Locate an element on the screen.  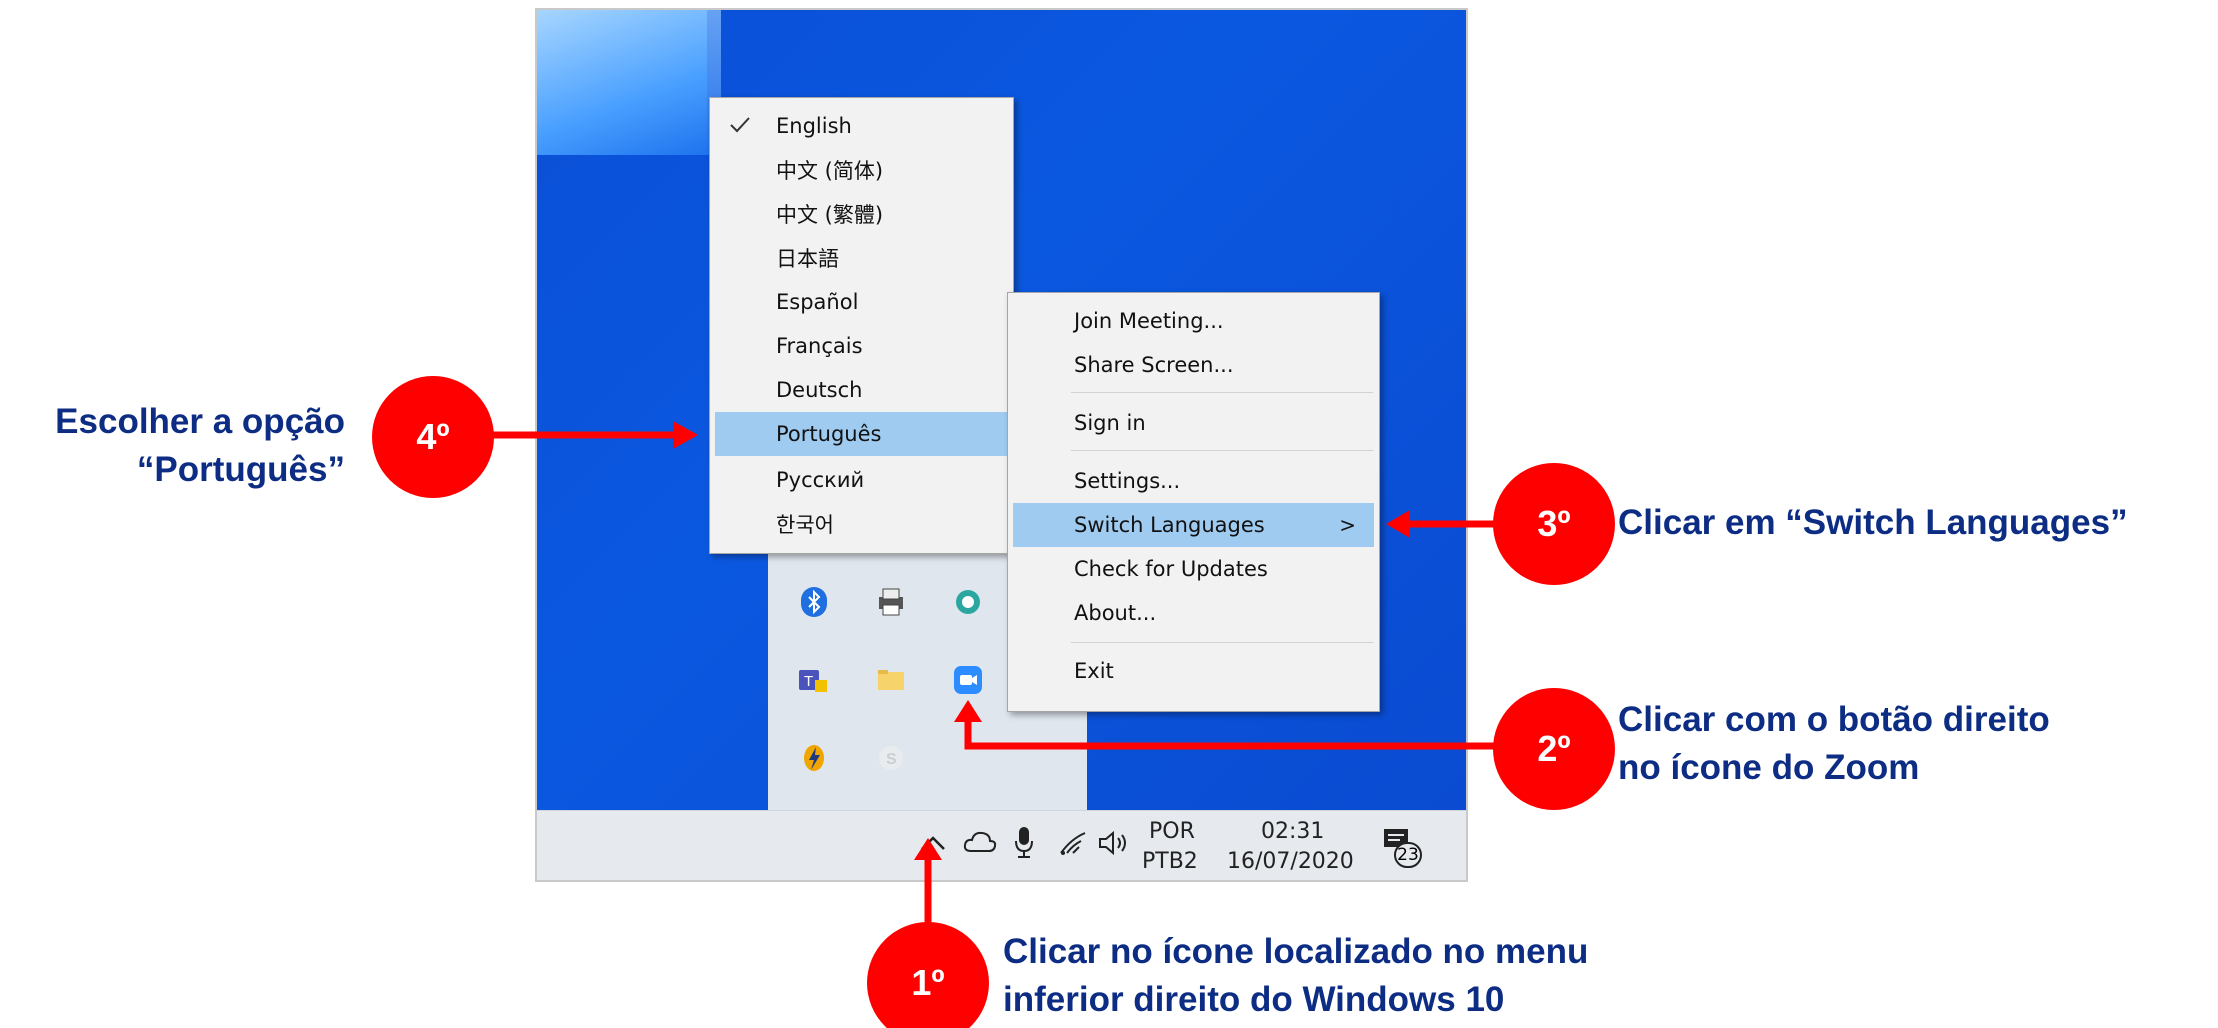
step-3-badge: 3º is located at coordinates (1554, 524).